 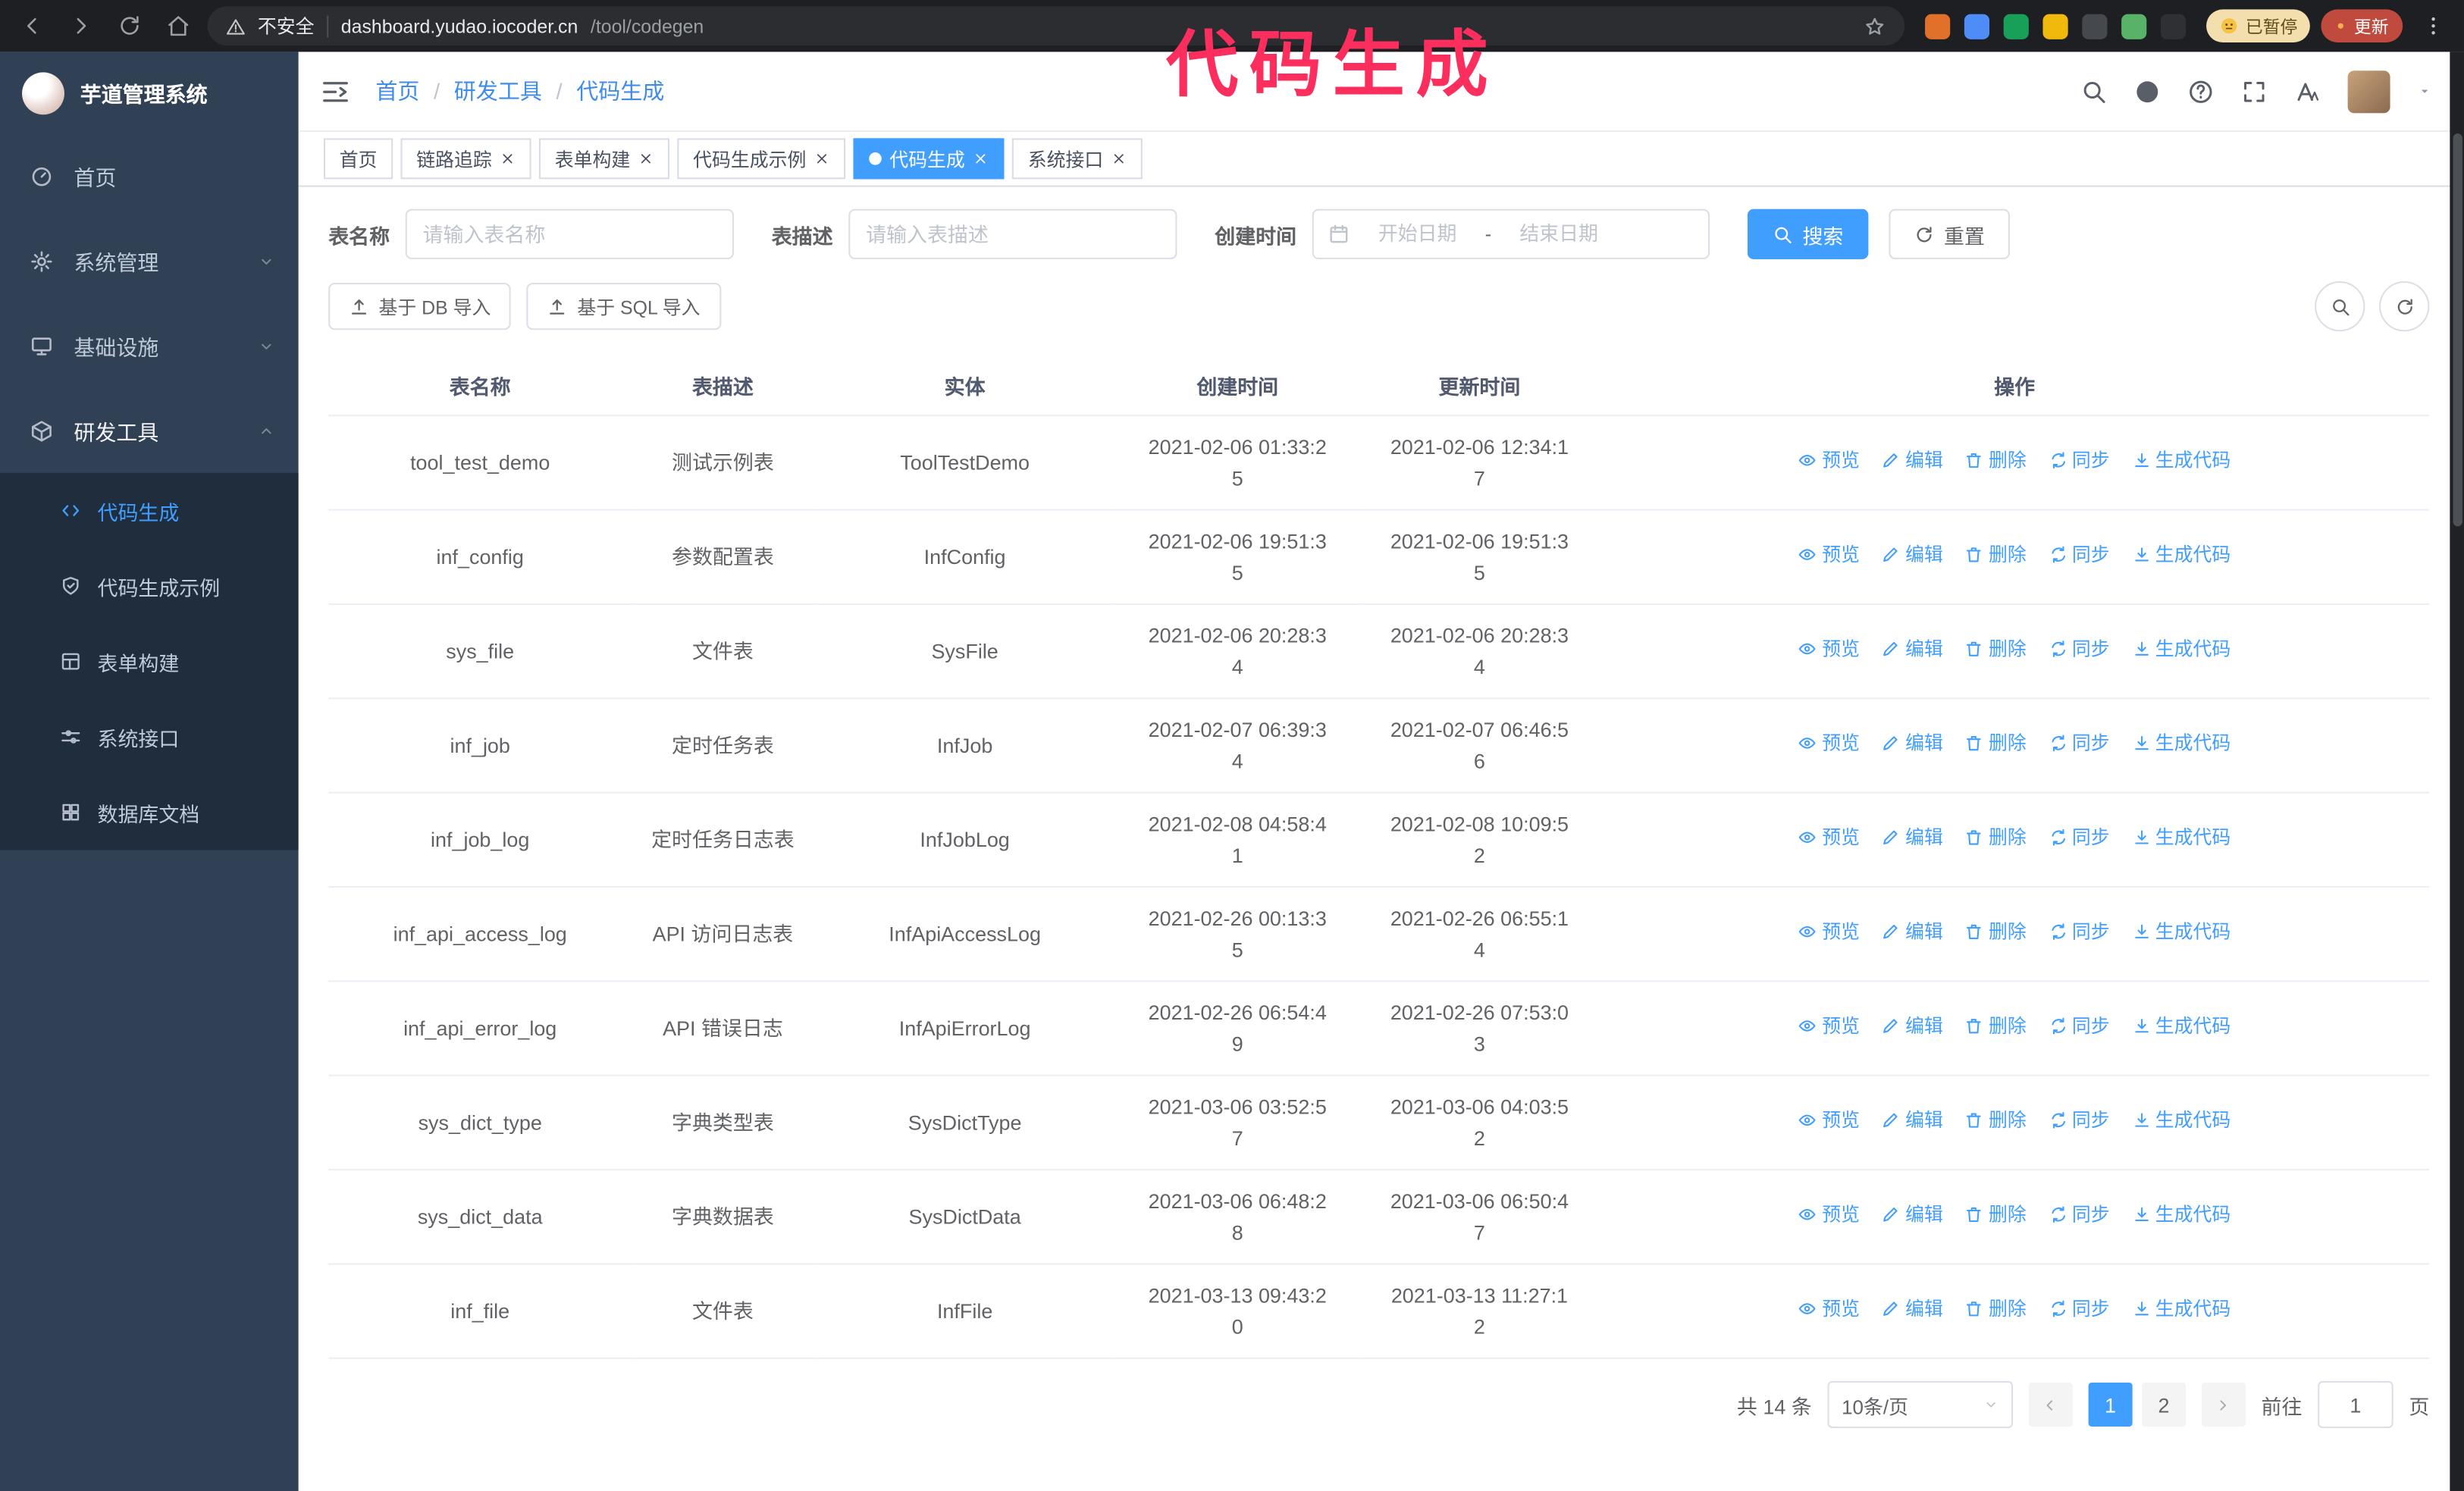 I want to click on search-button: 搜索, so click(x=1808, y=233).